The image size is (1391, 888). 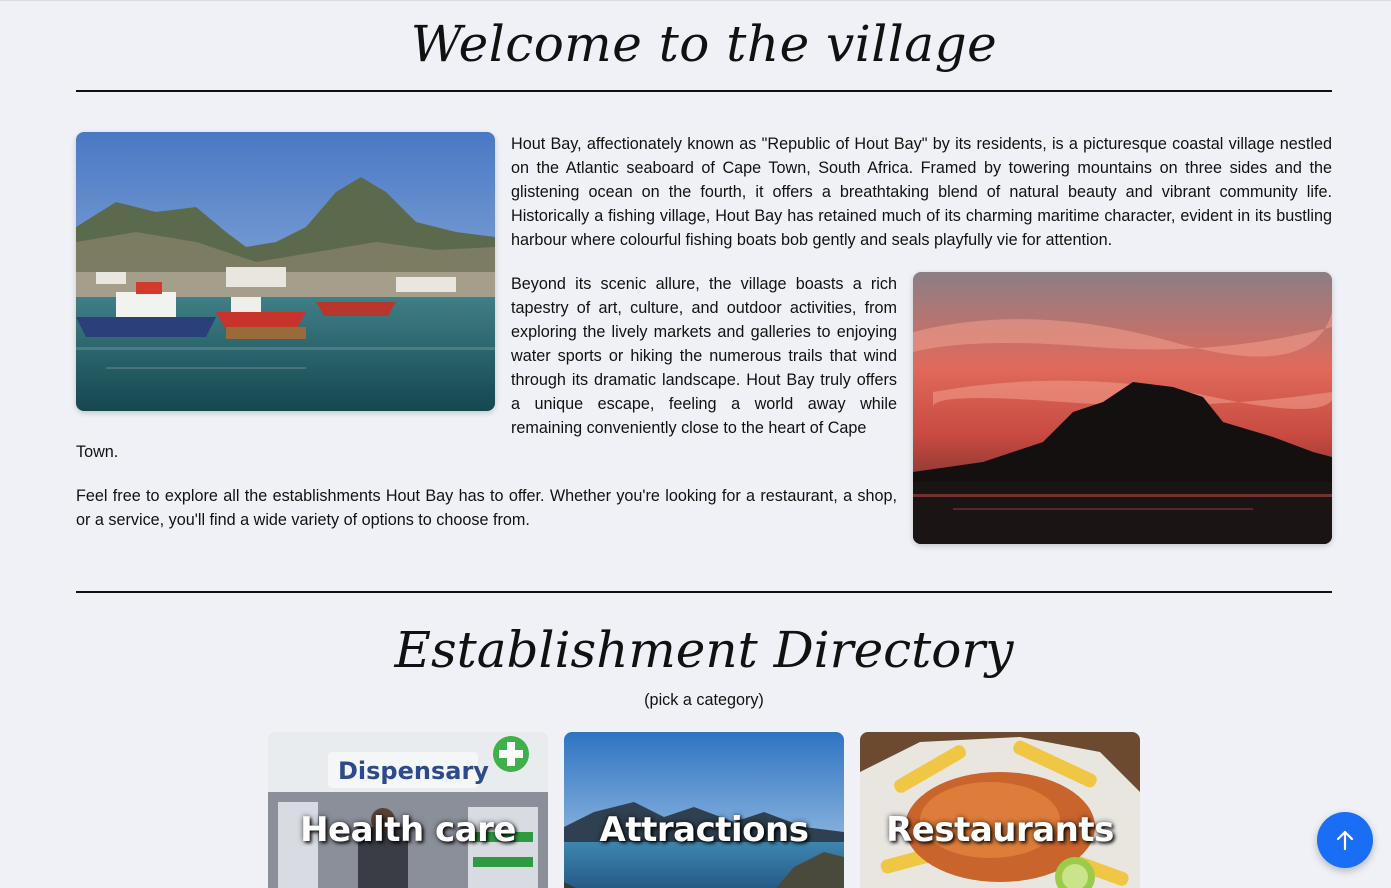 I want to click on category-label: Restaurants, so click(x=1000, y=830).